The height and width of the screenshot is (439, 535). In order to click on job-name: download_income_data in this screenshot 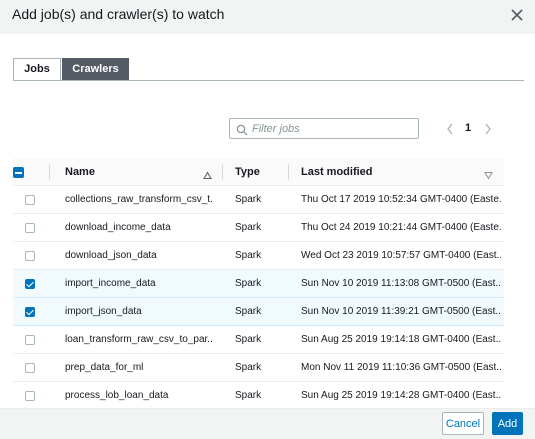, I will do `click(118, 227)`.